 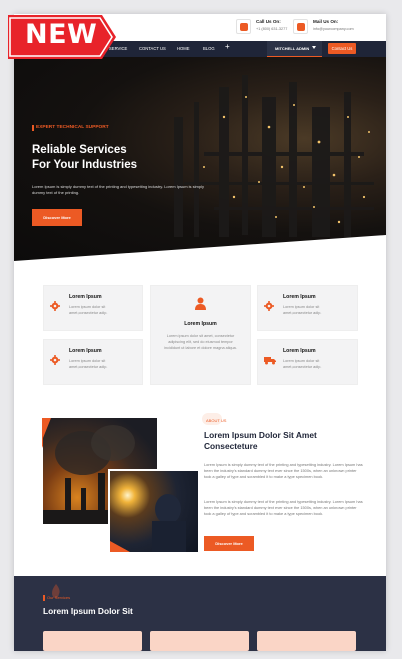 What do you see at coordinates (44, 598) in the screenshot?
I see `services-tag-accent` at bounding box center [44, 598].